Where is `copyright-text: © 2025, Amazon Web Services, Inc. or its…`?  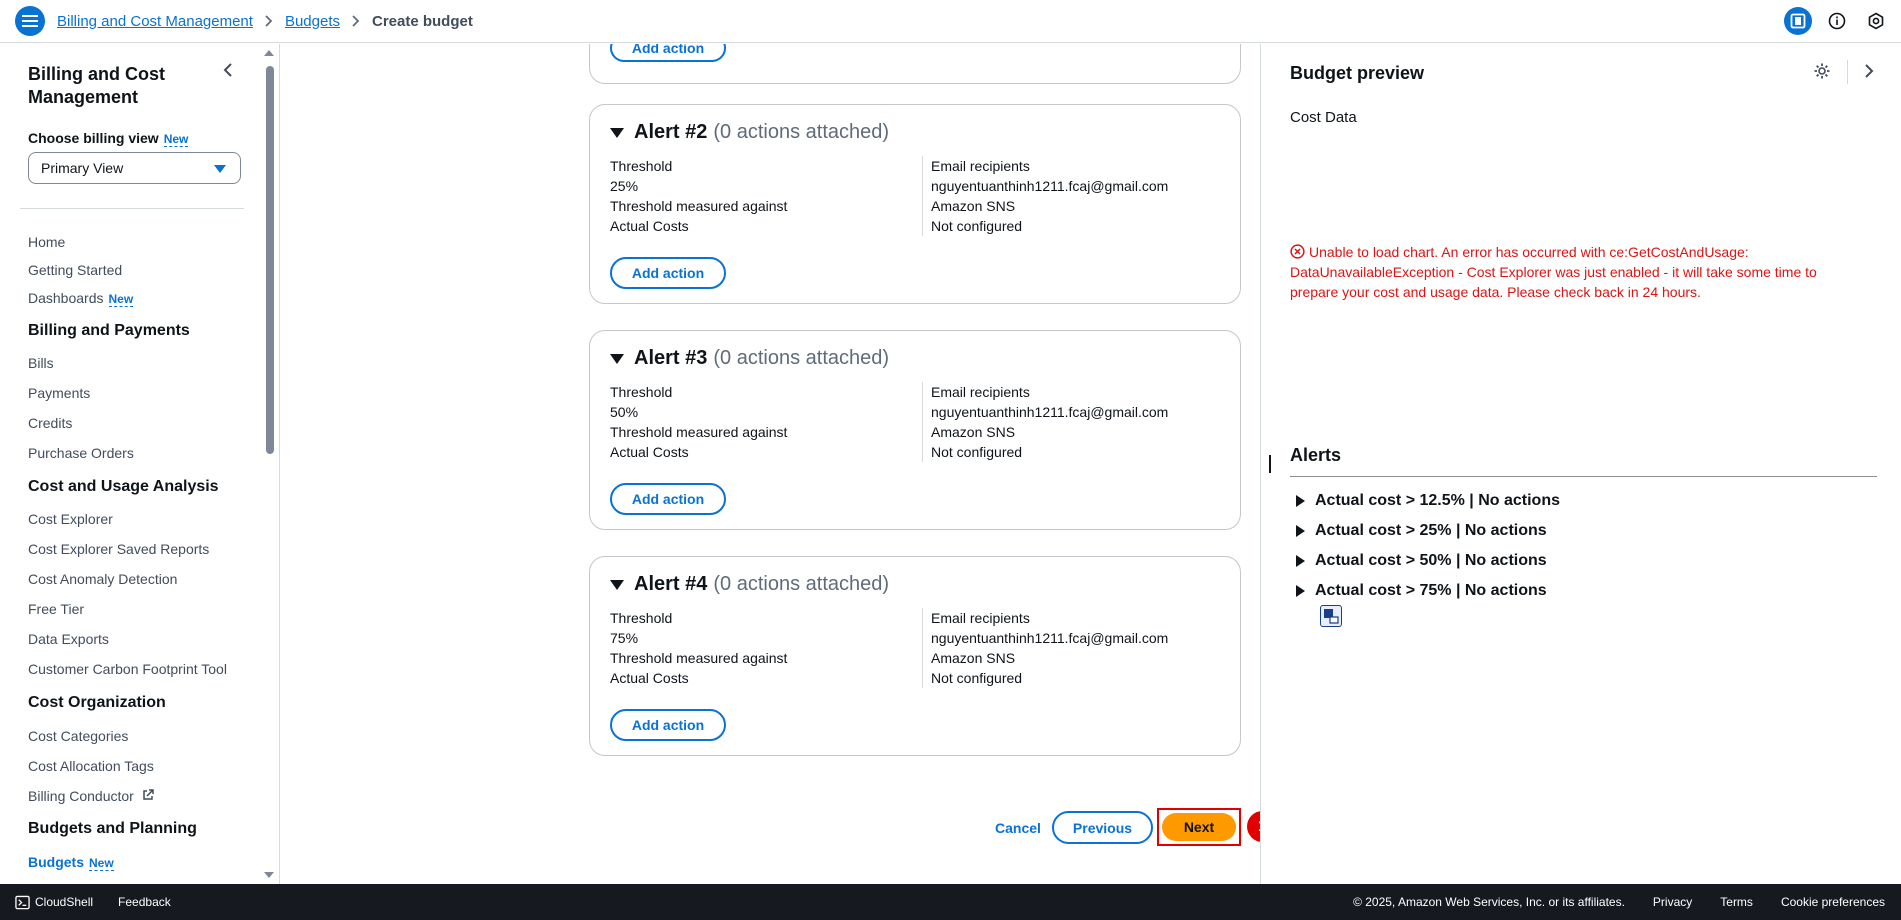 copyright-text: © 2025, Amazon Web Services, Inc. or its… is located at coordinates (1489, 902).